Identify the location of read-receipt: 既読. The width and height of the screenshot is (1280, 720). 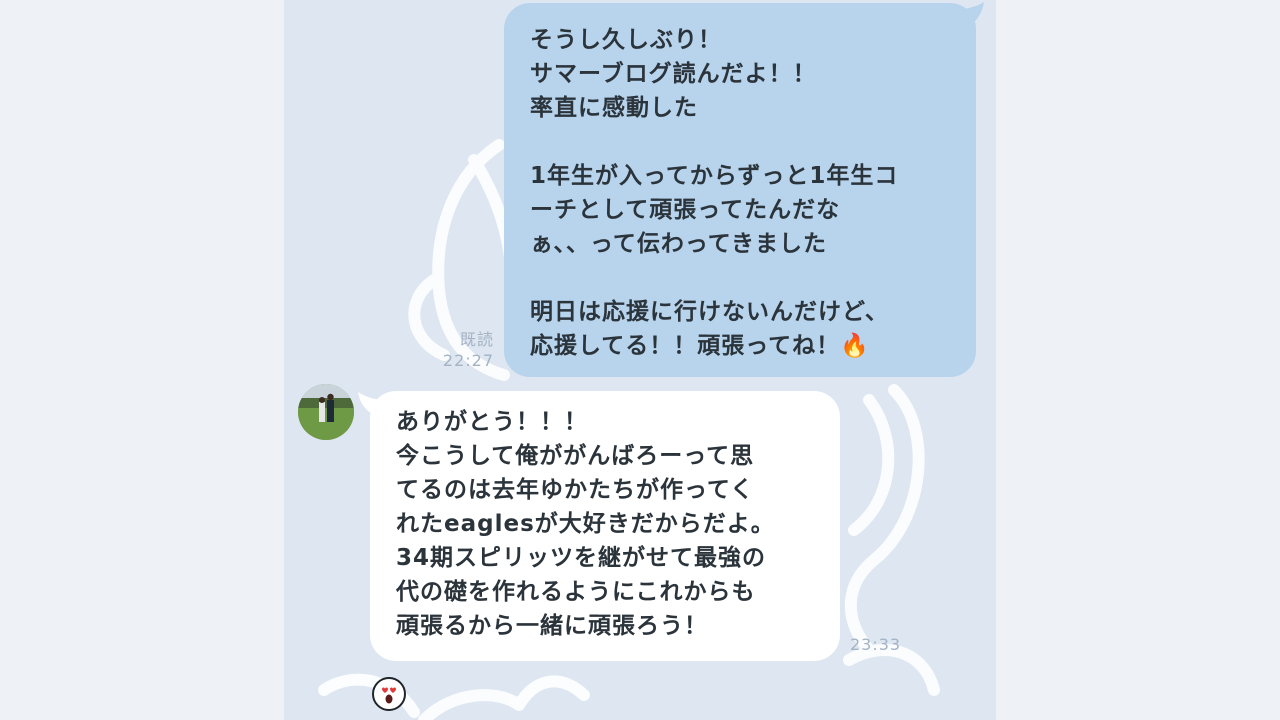
(476, 339).